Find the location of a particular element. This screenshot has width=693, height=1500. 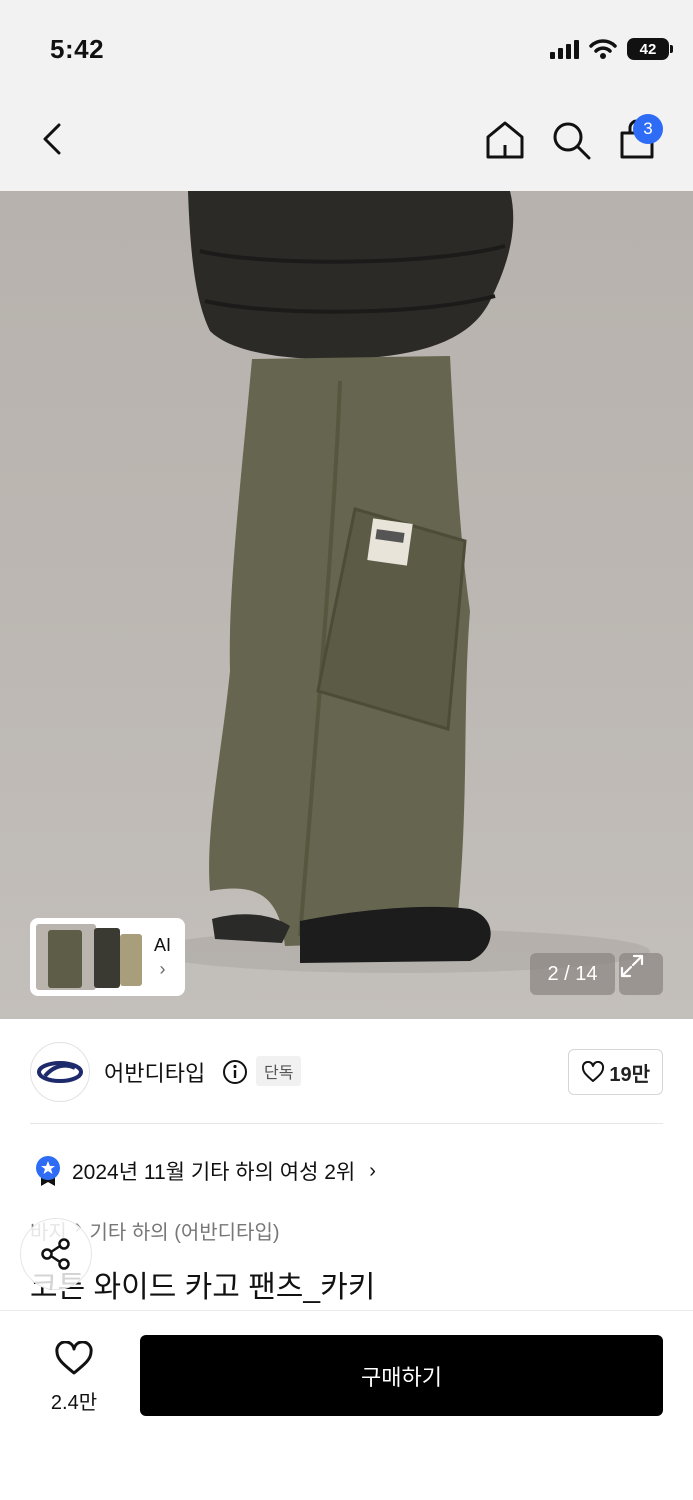

brand-like-button: 19만 is located at coordinates (615, 1072).